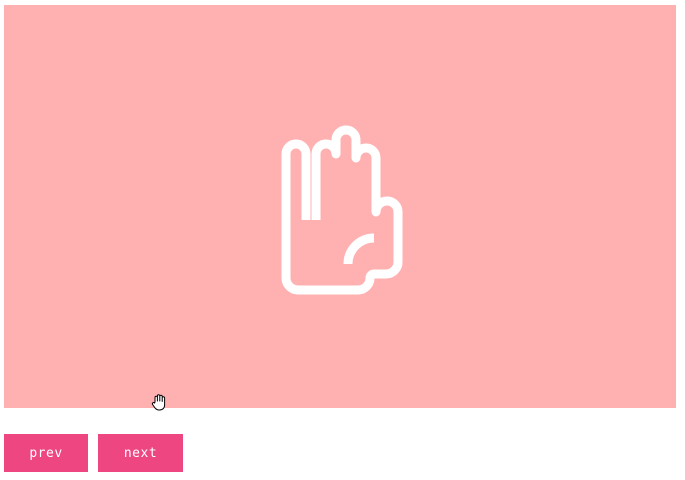  I want to click on grab-hand-cursor-icon, so click(158, 402).